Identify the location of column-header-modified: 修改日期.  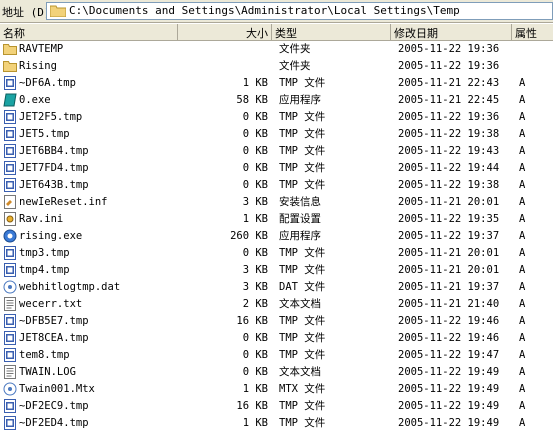
(451, 32).